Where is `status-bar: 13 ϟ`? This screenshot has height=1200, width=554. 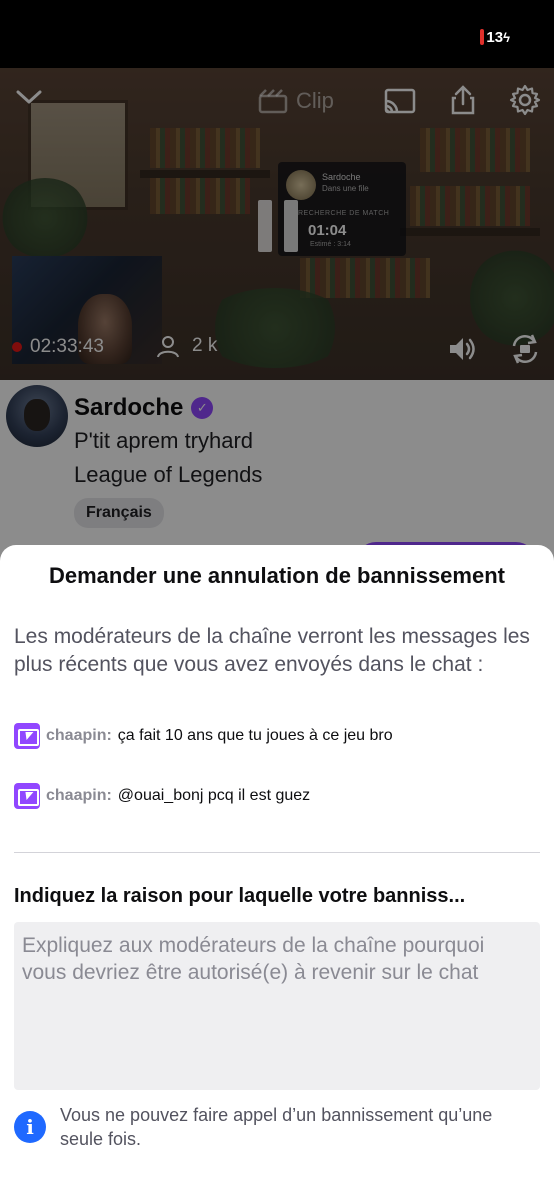 status-bar: 13 ϟ is located at coordinates (277, 34).